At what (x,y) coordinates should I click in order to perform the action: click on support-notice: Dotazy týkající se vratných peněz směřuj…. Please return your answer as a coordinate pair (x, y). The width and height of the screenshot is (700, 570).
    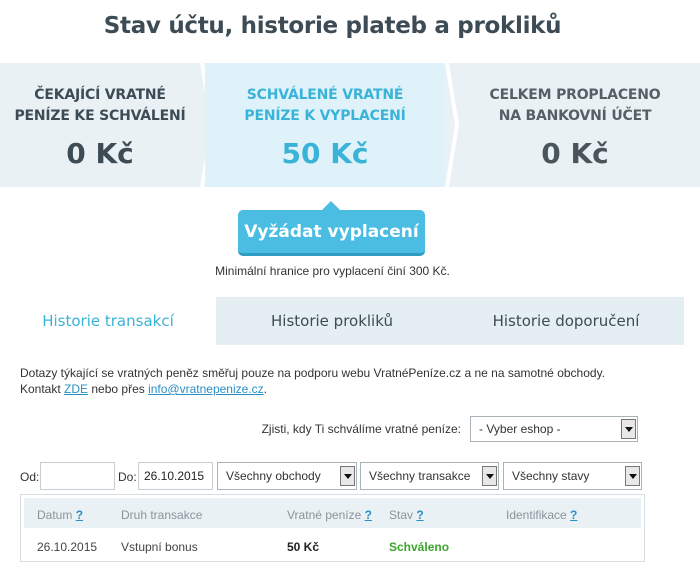
    Looking at the image, I should click on (340, 381).